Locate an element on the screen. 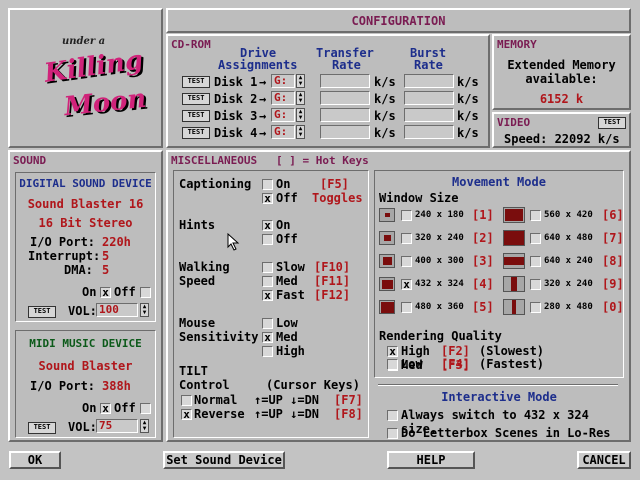  logo-panel: under a Killing Moon is located at coordinates (85, 78).